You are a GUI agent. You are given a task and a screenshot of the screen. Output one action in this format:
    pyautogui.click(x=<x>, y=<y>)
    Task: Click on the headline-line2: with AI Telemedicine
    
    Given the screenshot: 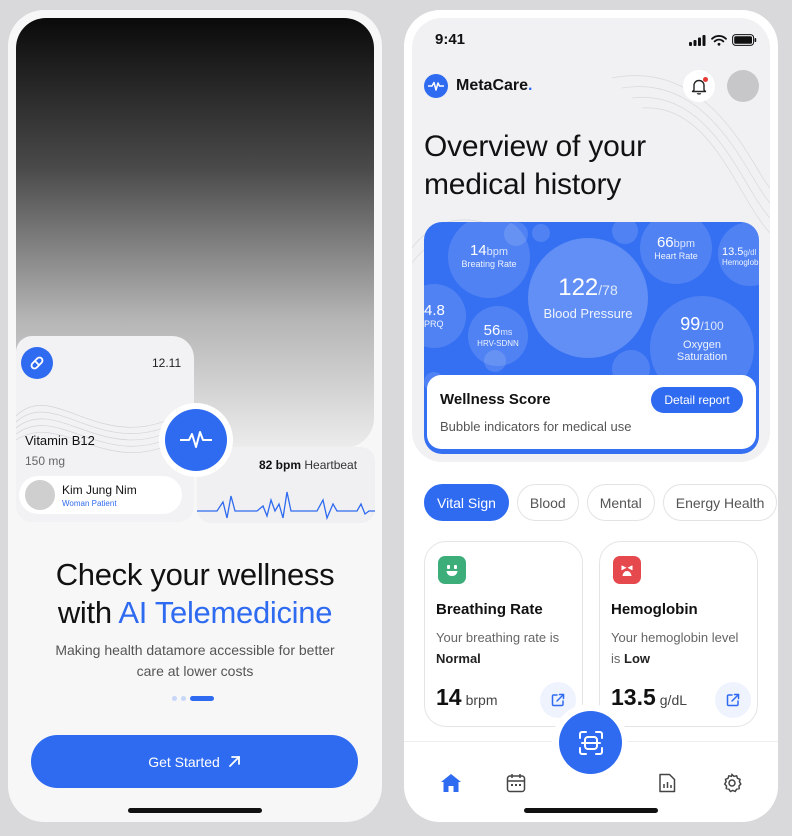 What is the action you would take?
    pyautogui.click(x=195, y=613)
    